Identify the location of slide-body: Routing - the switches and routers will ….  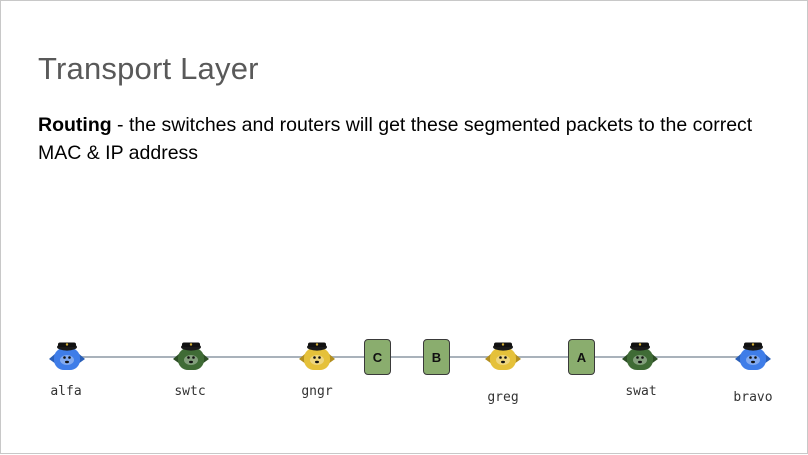
(408, 139).